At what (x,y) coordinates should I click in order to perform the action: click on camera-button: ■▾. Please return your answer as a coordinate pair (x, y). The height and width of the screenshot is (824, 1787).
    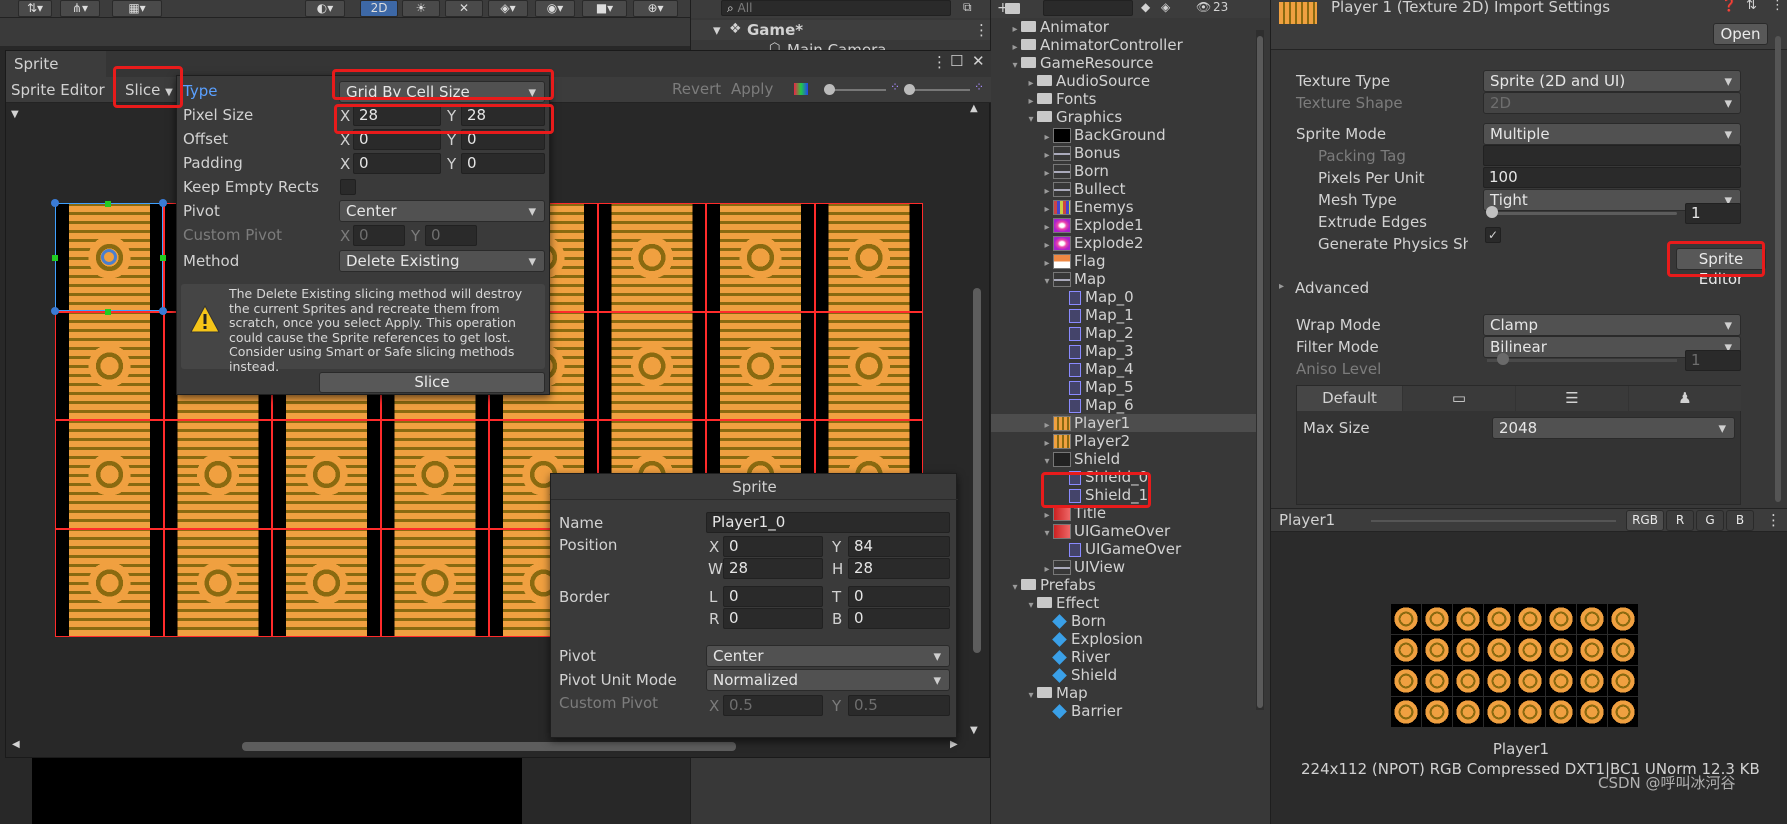
    Looking at the image, I should click on (604, 8).